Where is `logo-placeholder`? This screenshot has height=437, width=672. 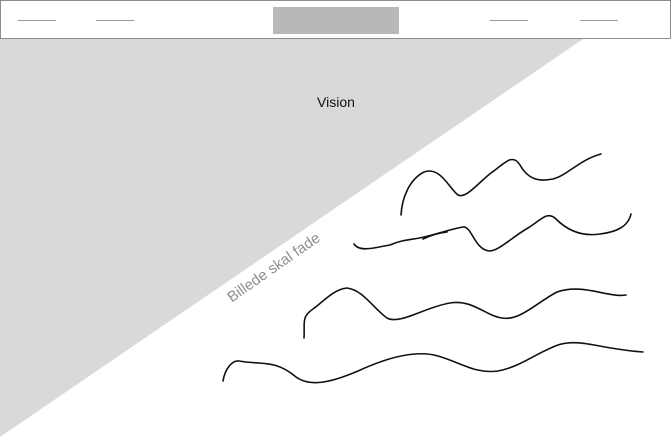 logo-placeholder is located at coordinates (336, 20).